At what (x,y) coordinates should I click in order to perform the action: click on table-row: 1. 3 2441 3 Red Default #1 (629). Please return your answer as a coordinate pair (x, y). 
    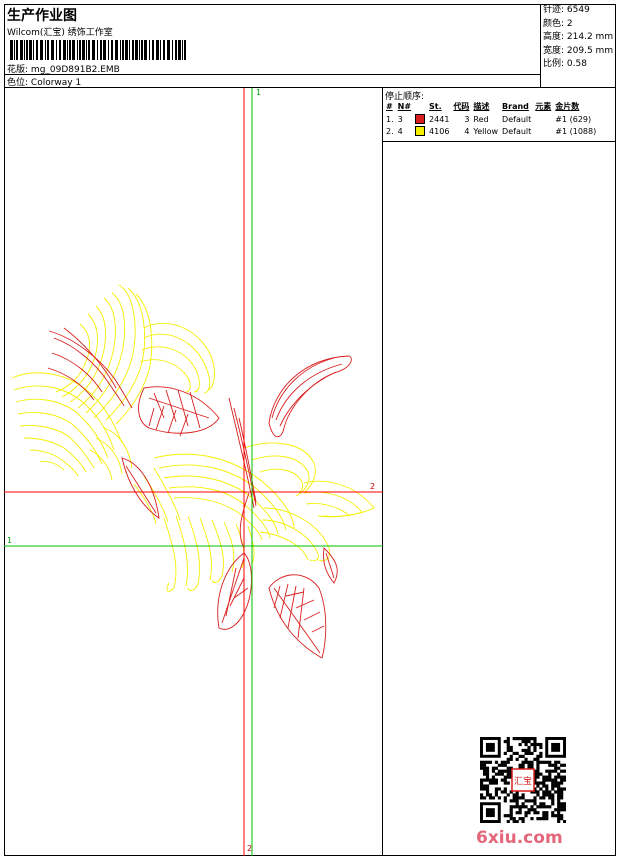
    Looking at the image, I should click on (489, 119).